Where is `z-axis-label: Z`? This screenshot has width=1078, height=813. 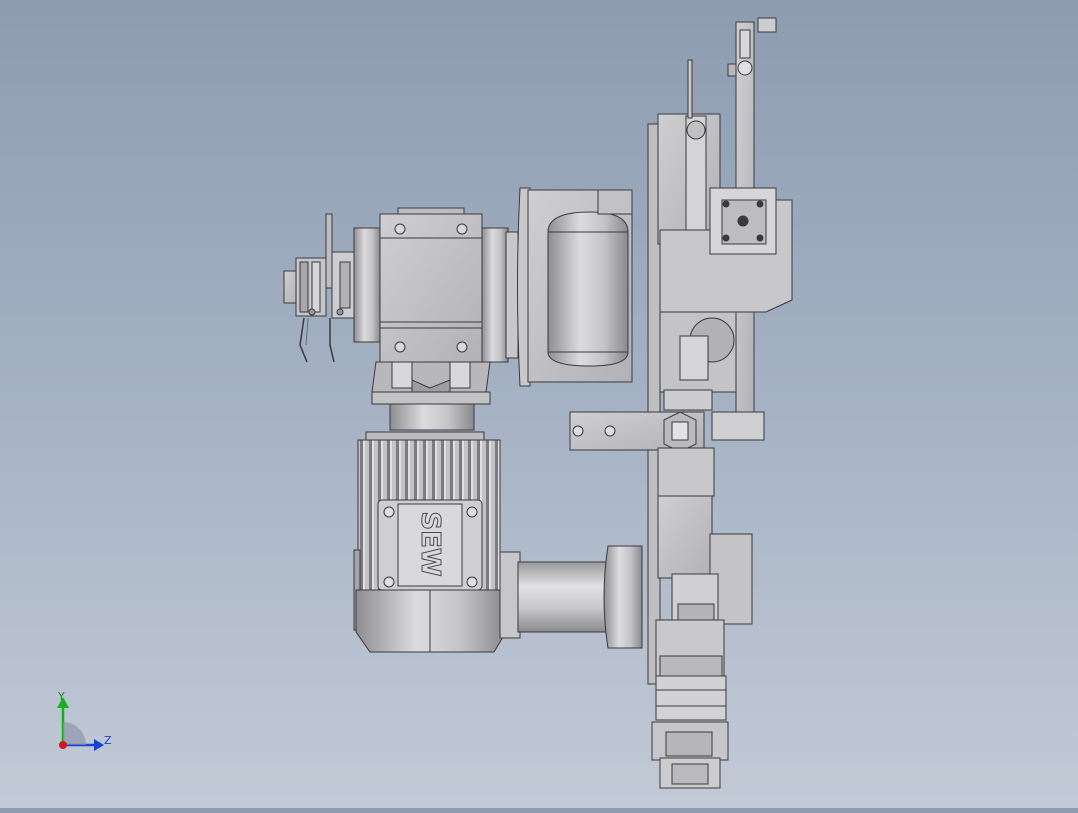 z-axis-label: Z is located at coordinates (108, 740).